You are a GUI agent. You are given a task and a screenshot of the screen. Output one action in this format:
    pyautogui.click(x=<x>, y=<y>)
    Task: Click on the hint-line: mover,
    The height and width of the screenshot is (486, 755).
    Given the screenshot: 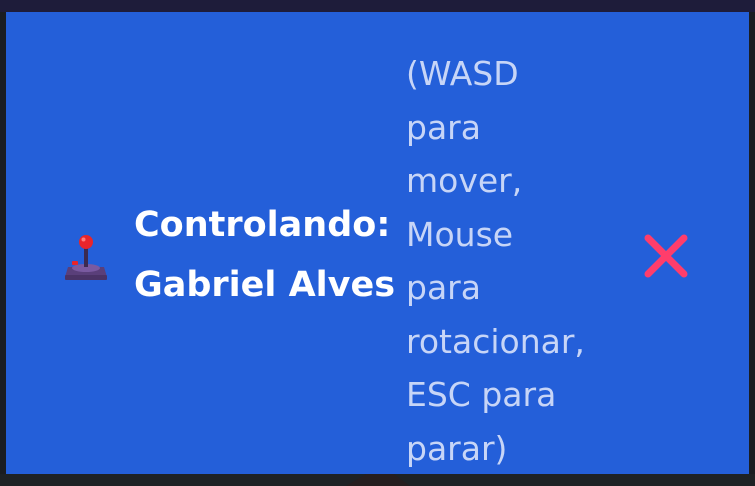 What is the action you would take?
    pyautogui.click(x=464, y=180)
    